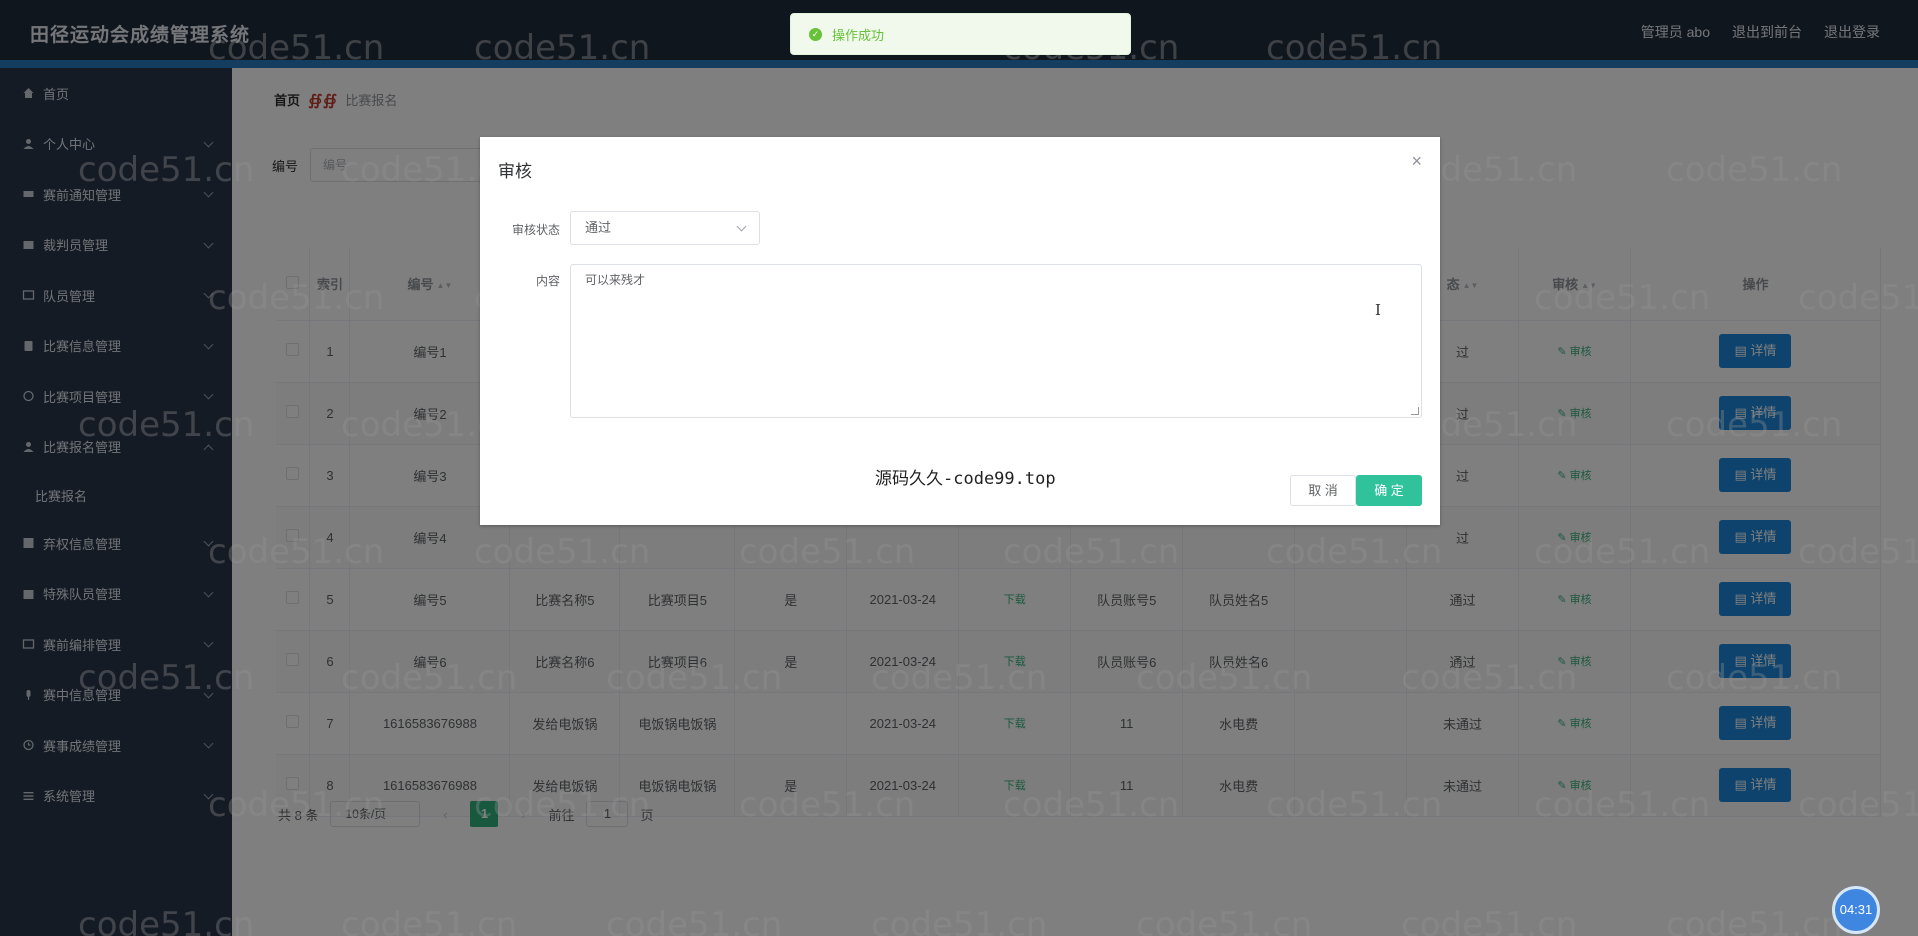 Image resolution: width=1918 pixels, height=936 pixels. What do you see at coordinates (665, 228) in the screenshot?
I see `audit-status-select: 通过` at bounding box center [665, 228].